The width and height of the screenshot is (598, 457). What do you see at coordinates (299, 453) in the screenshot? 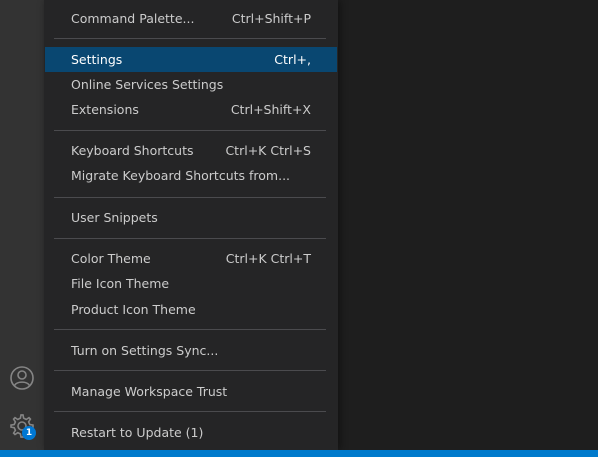
I see `status-bar` at bounding box center [299, 453].